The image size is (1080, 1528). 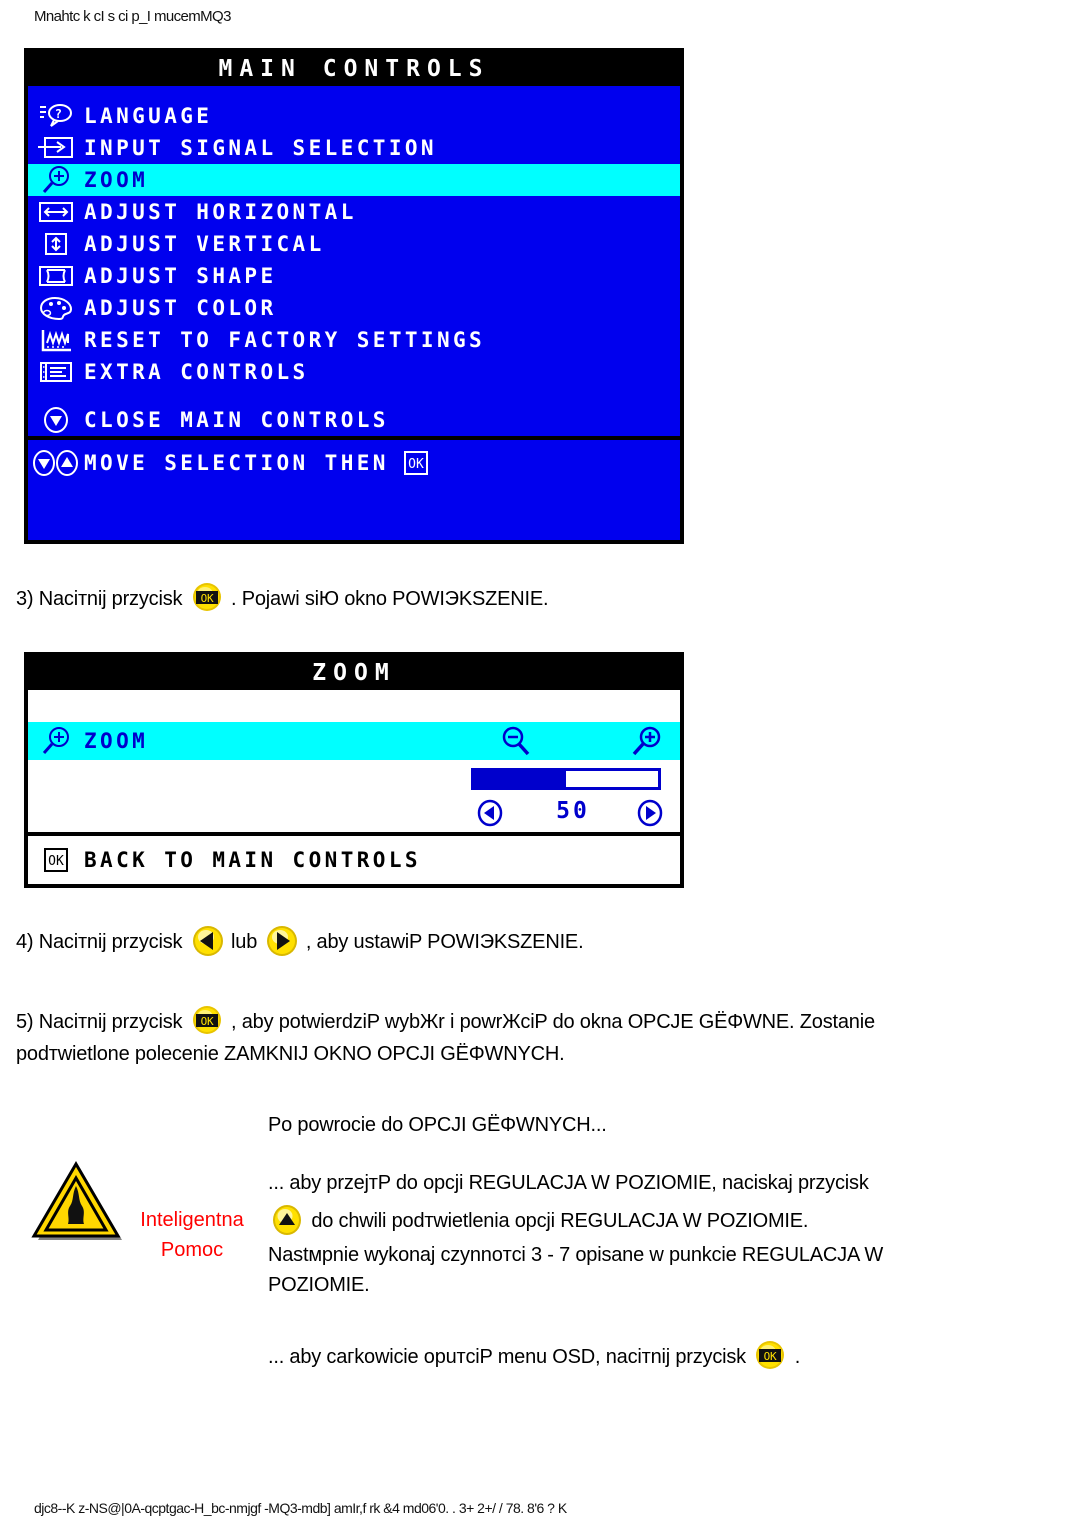 What do you see at coordinates (354, 673) in the screenshot?
I see `zoom-panel-title: ZOOM` at bounding box center [354, 673].